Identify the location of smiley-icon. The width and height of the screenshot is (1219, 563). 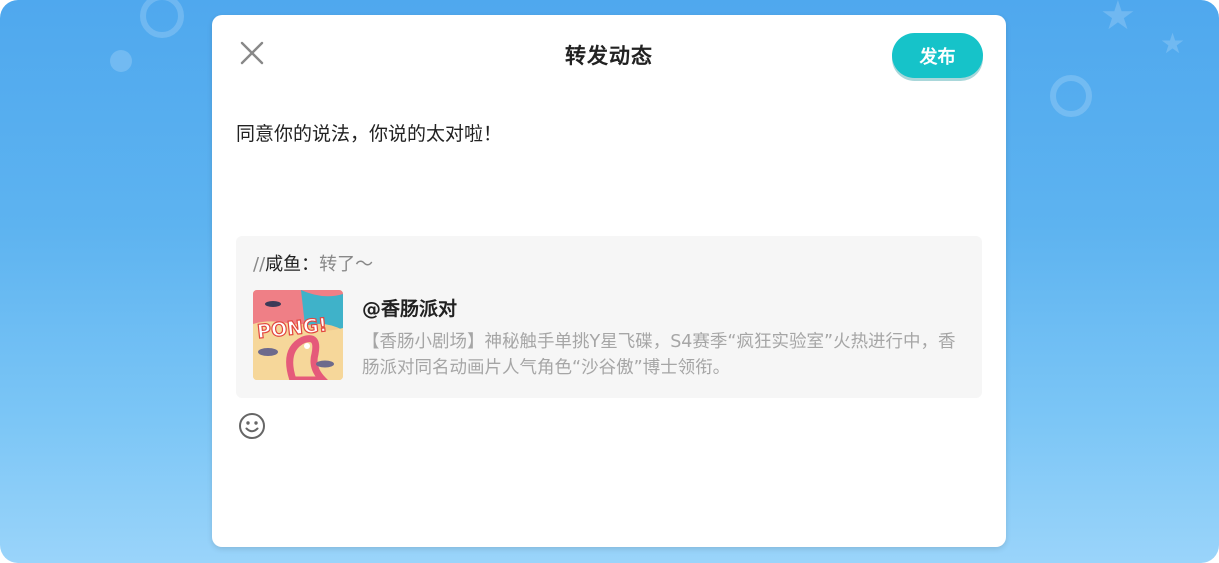
(252, 426).